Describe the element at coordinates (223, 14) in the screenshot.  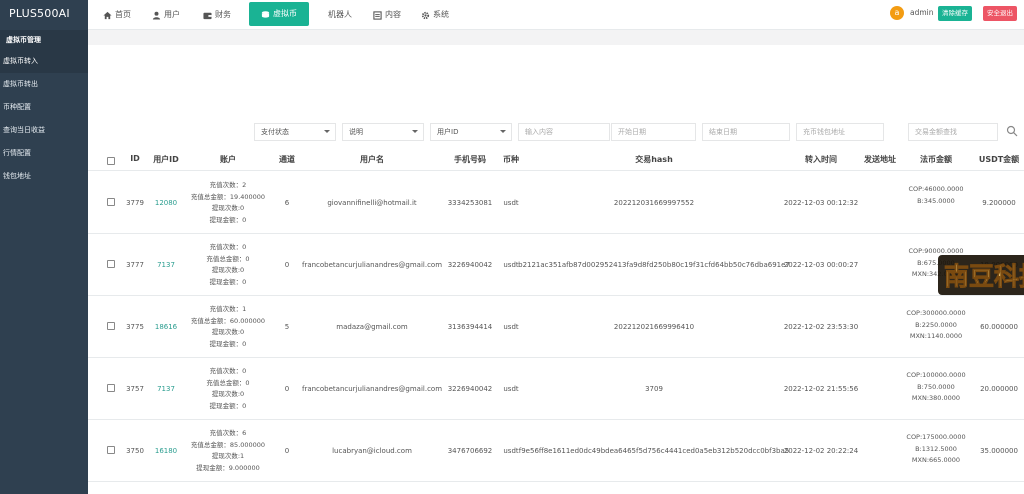
I see `nav-item-label: 财务` at that location.